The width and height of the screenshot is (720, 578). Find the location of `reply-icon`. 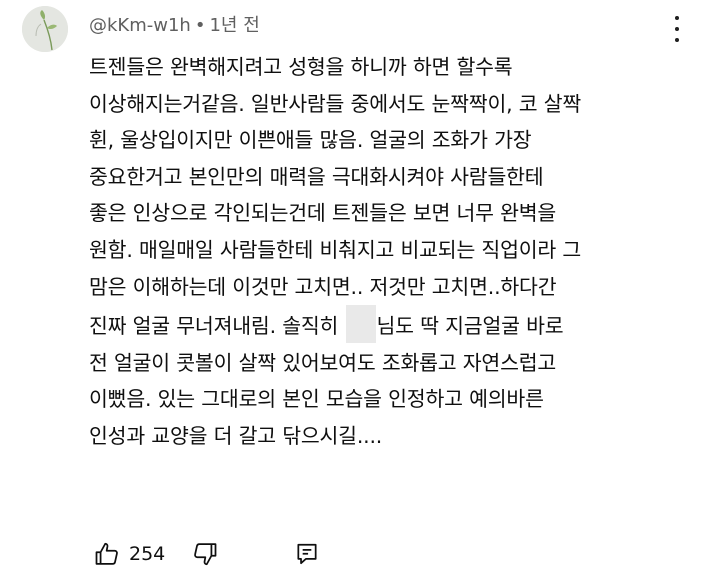

reply-icon is located at coordinates (307, 554).